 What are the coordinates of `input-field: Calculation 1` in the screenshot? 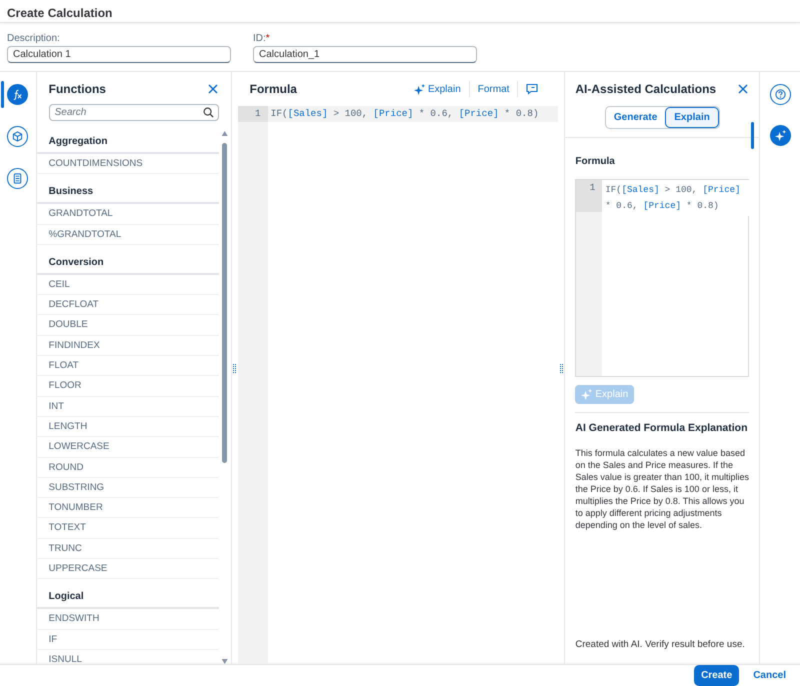 It's located at (119, 54).